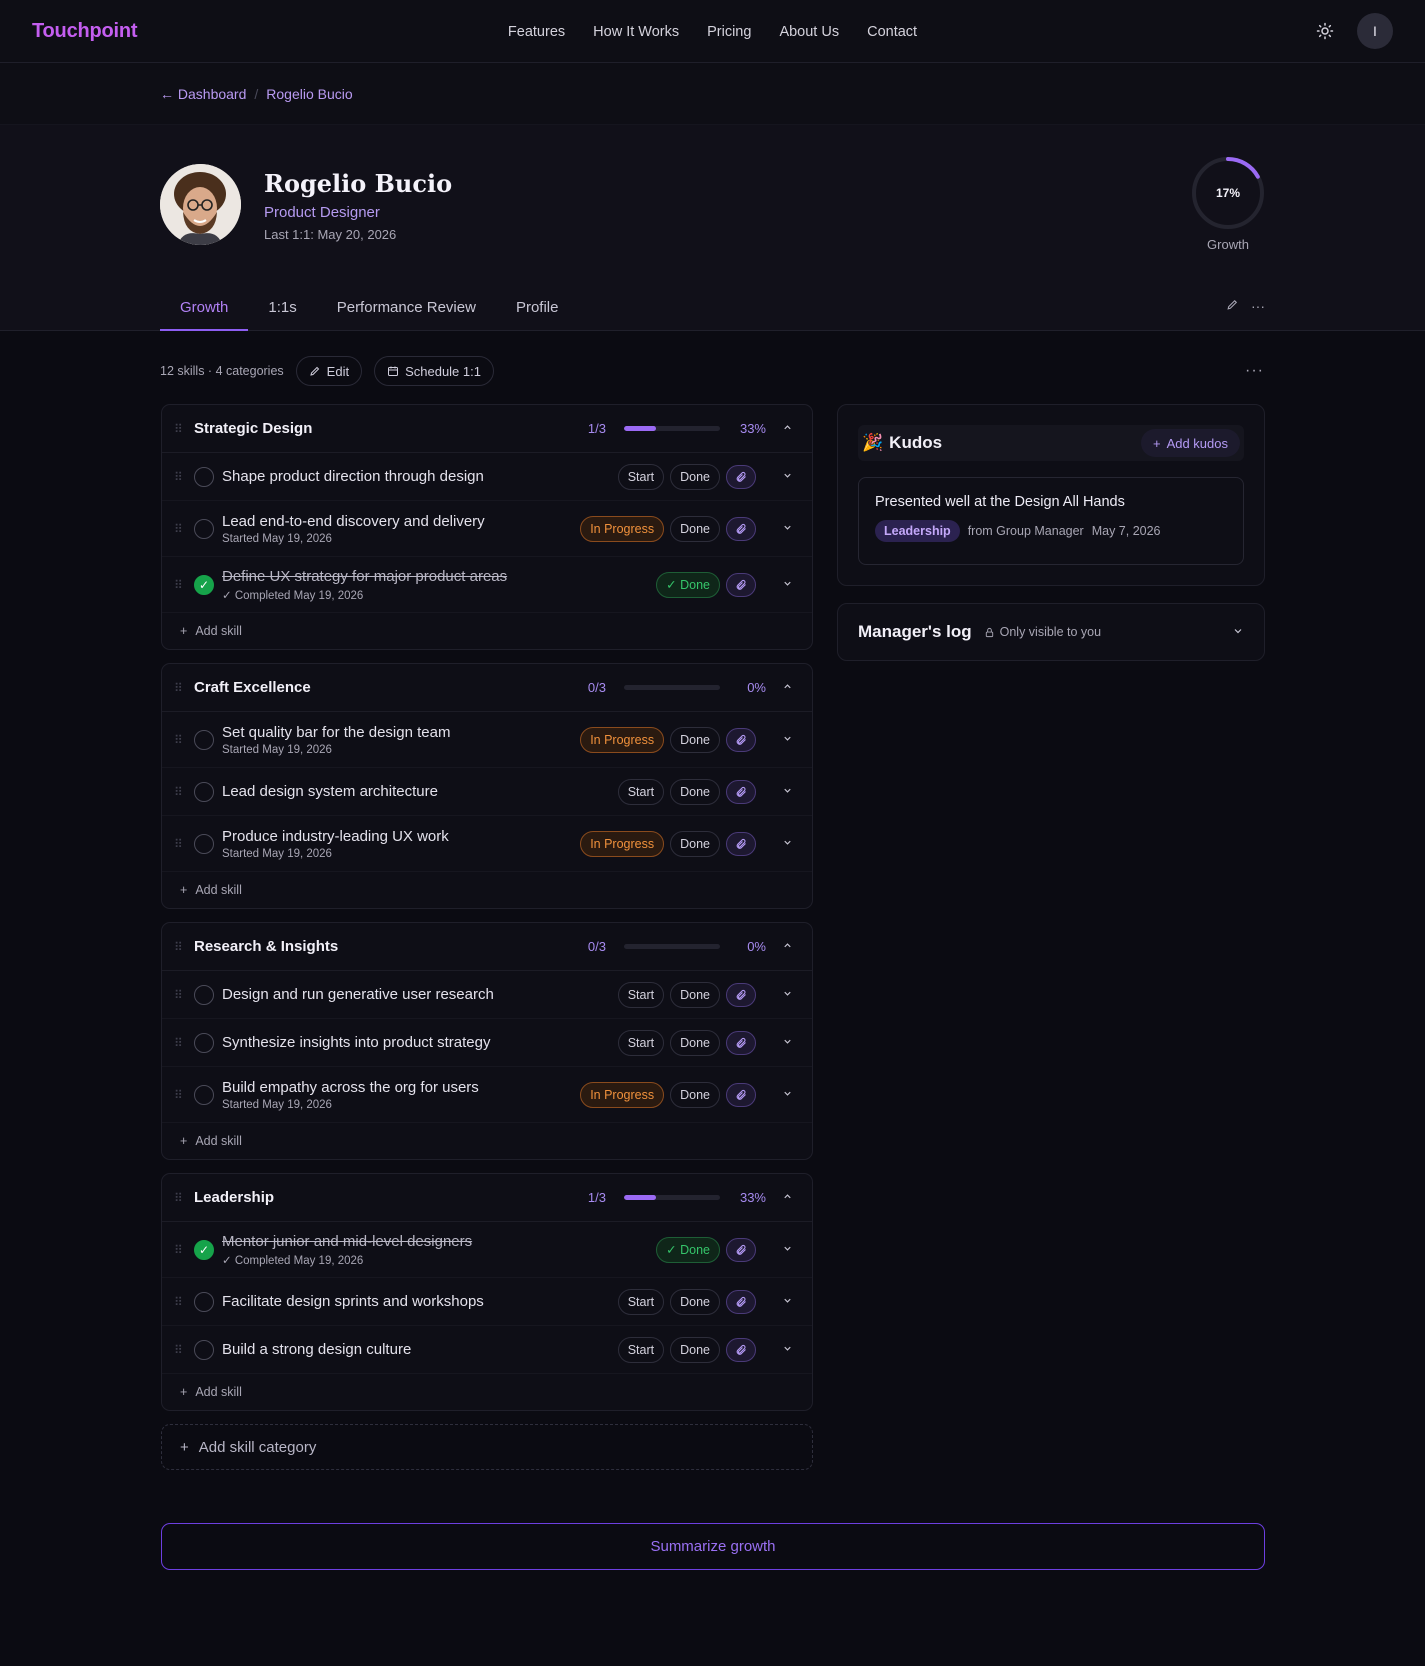  I want to click on category-header: ⠿ Craft Excellence 0/3 0%, so click(487, 688).